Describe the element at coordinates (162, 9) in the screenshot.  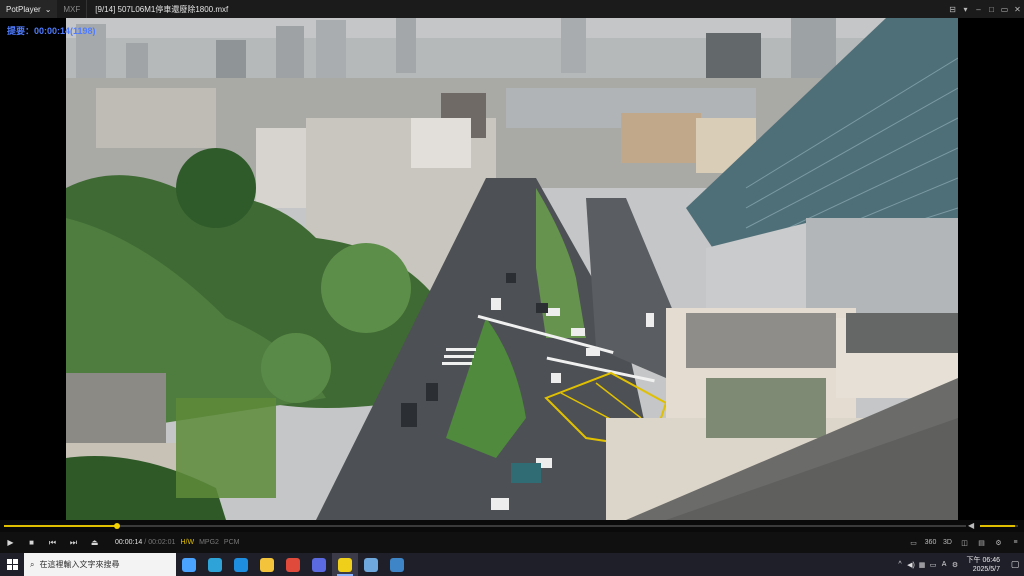
I see `window-title: [9/14] 507L06M1停車還廢除1800.mxf` at that location.